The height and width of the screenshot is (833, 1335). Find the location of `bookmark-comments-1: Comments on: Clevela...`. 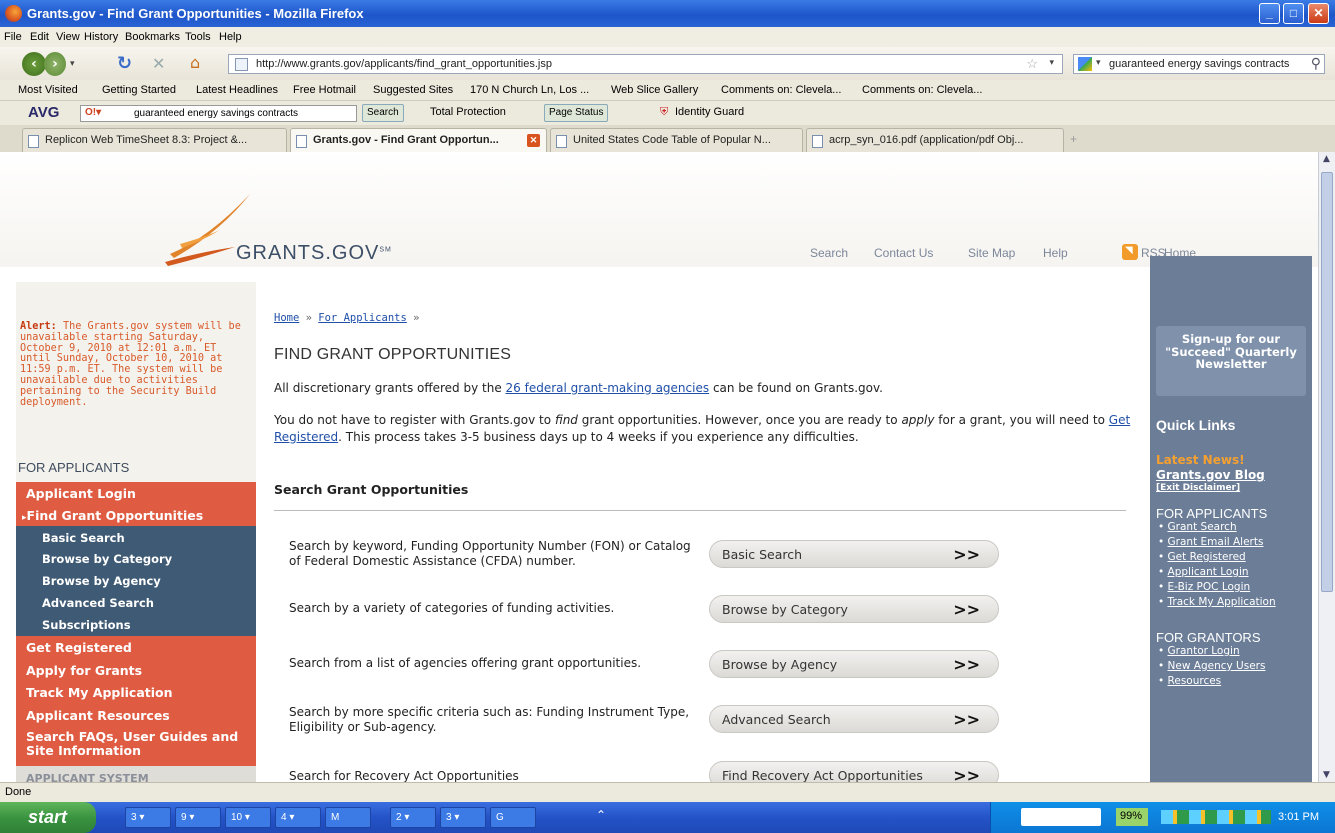

bookmark-comments-1: Comments on: Clevela... is located at coordinates (781, 90).